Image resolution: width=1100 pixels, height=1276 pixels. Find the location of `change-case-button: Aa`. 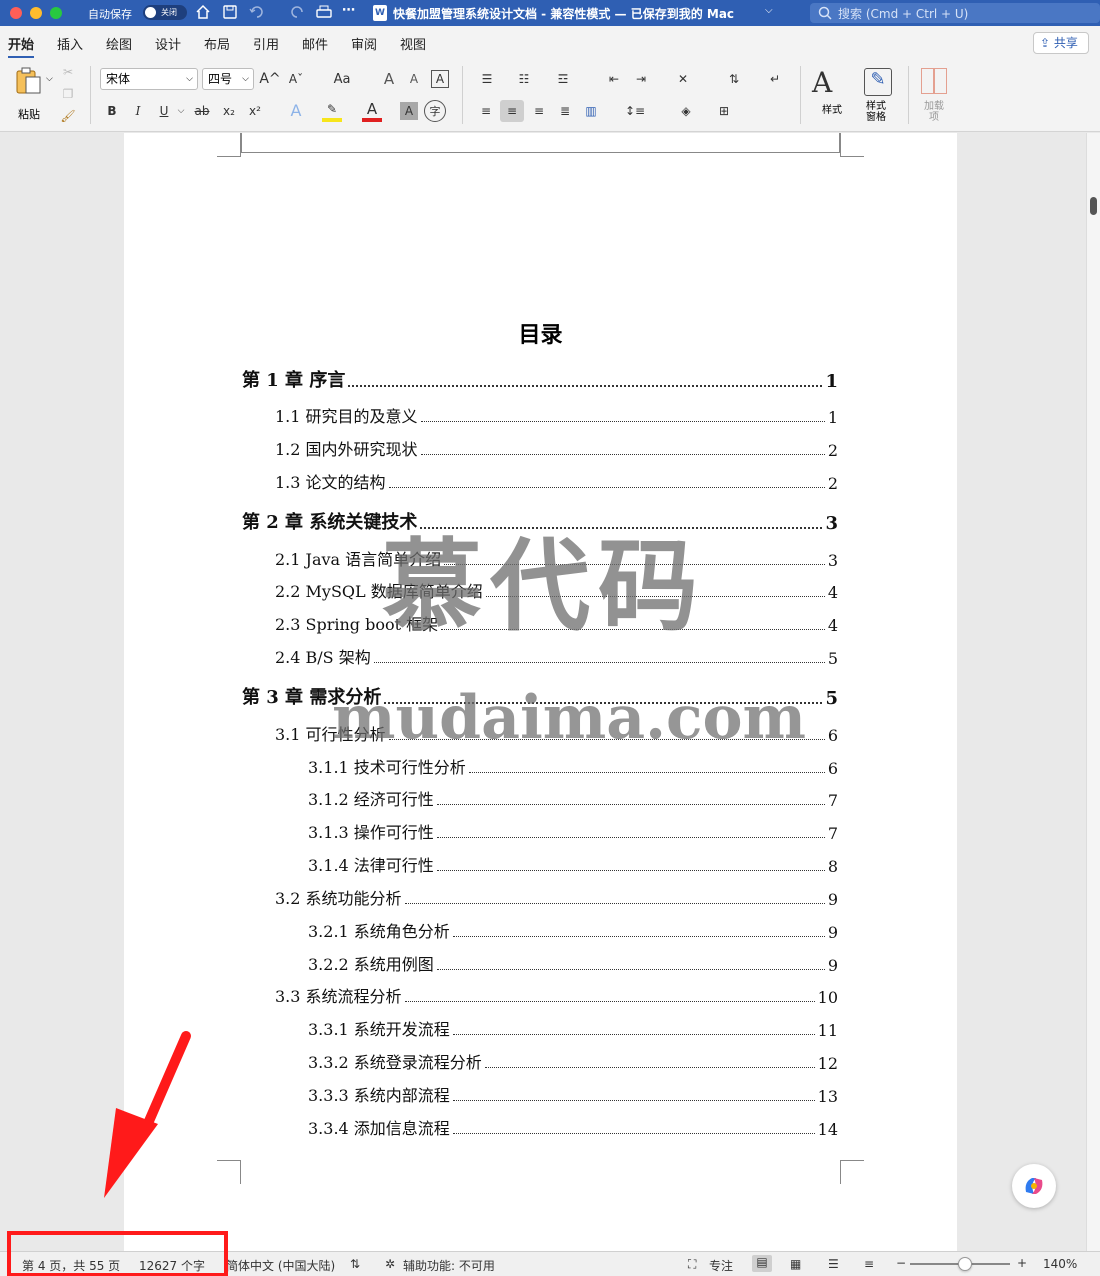

change-case-button: Aa is located at coordinates (342, 79).